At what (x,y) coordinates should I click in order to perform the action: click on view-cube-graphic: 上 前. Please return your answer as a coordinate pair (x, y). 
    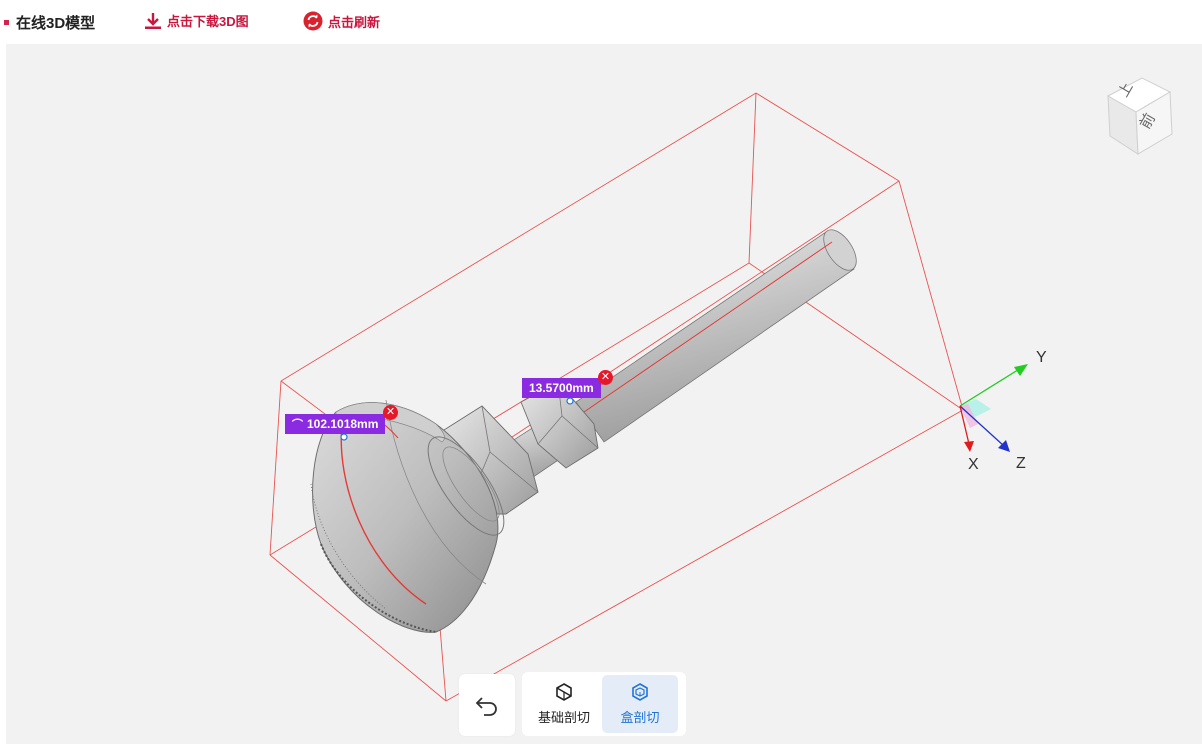
    Looking at the image, I should click on (1141, 117).